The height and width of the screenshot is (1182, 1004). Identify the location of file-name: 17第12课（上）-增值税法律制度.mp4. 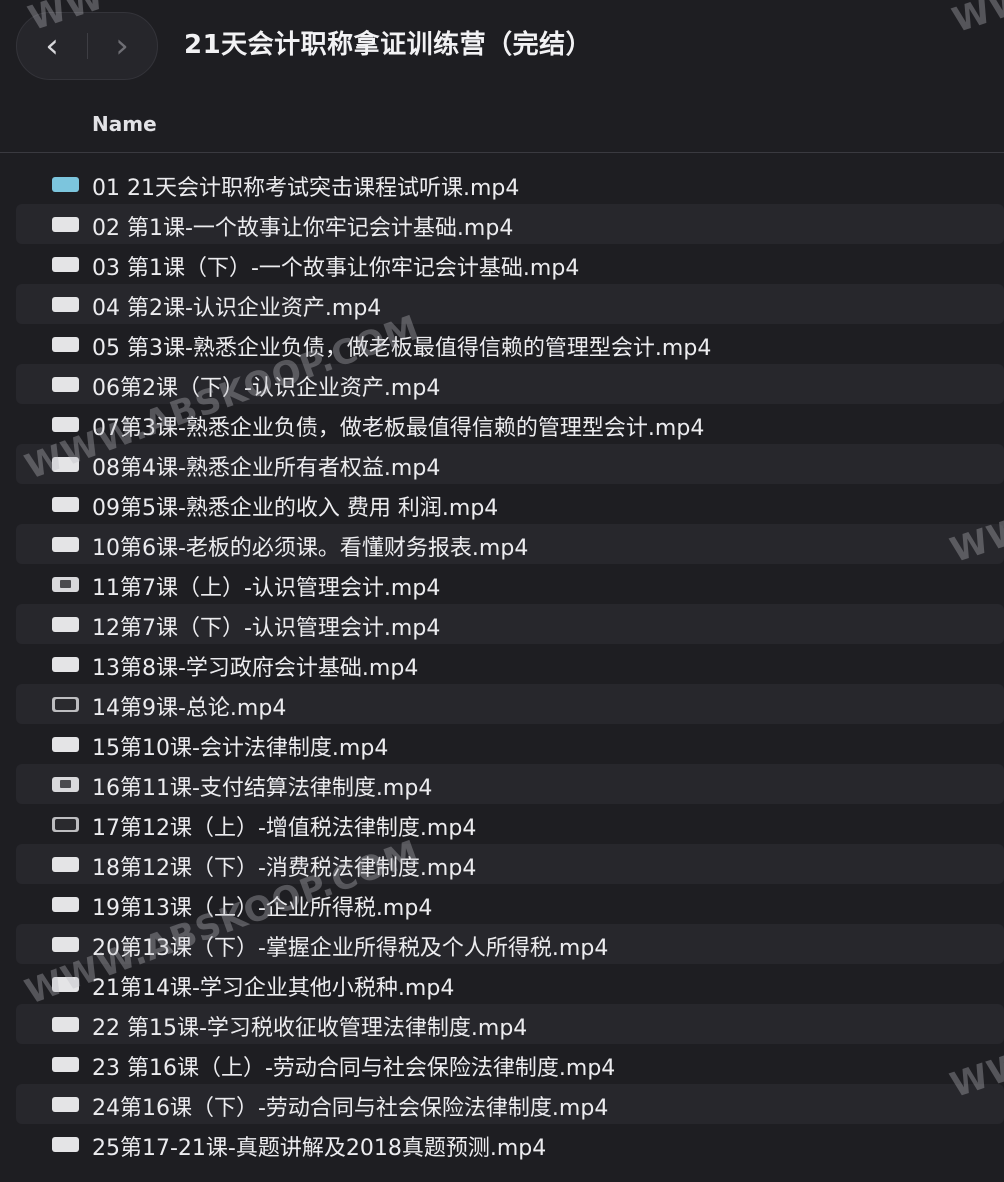
(284, 828).